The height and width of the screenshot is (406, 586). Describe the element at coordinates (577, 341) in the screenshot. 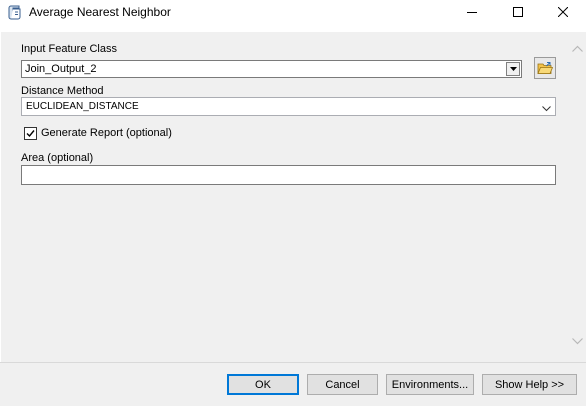

I see `scroll-down-icon` at that location.